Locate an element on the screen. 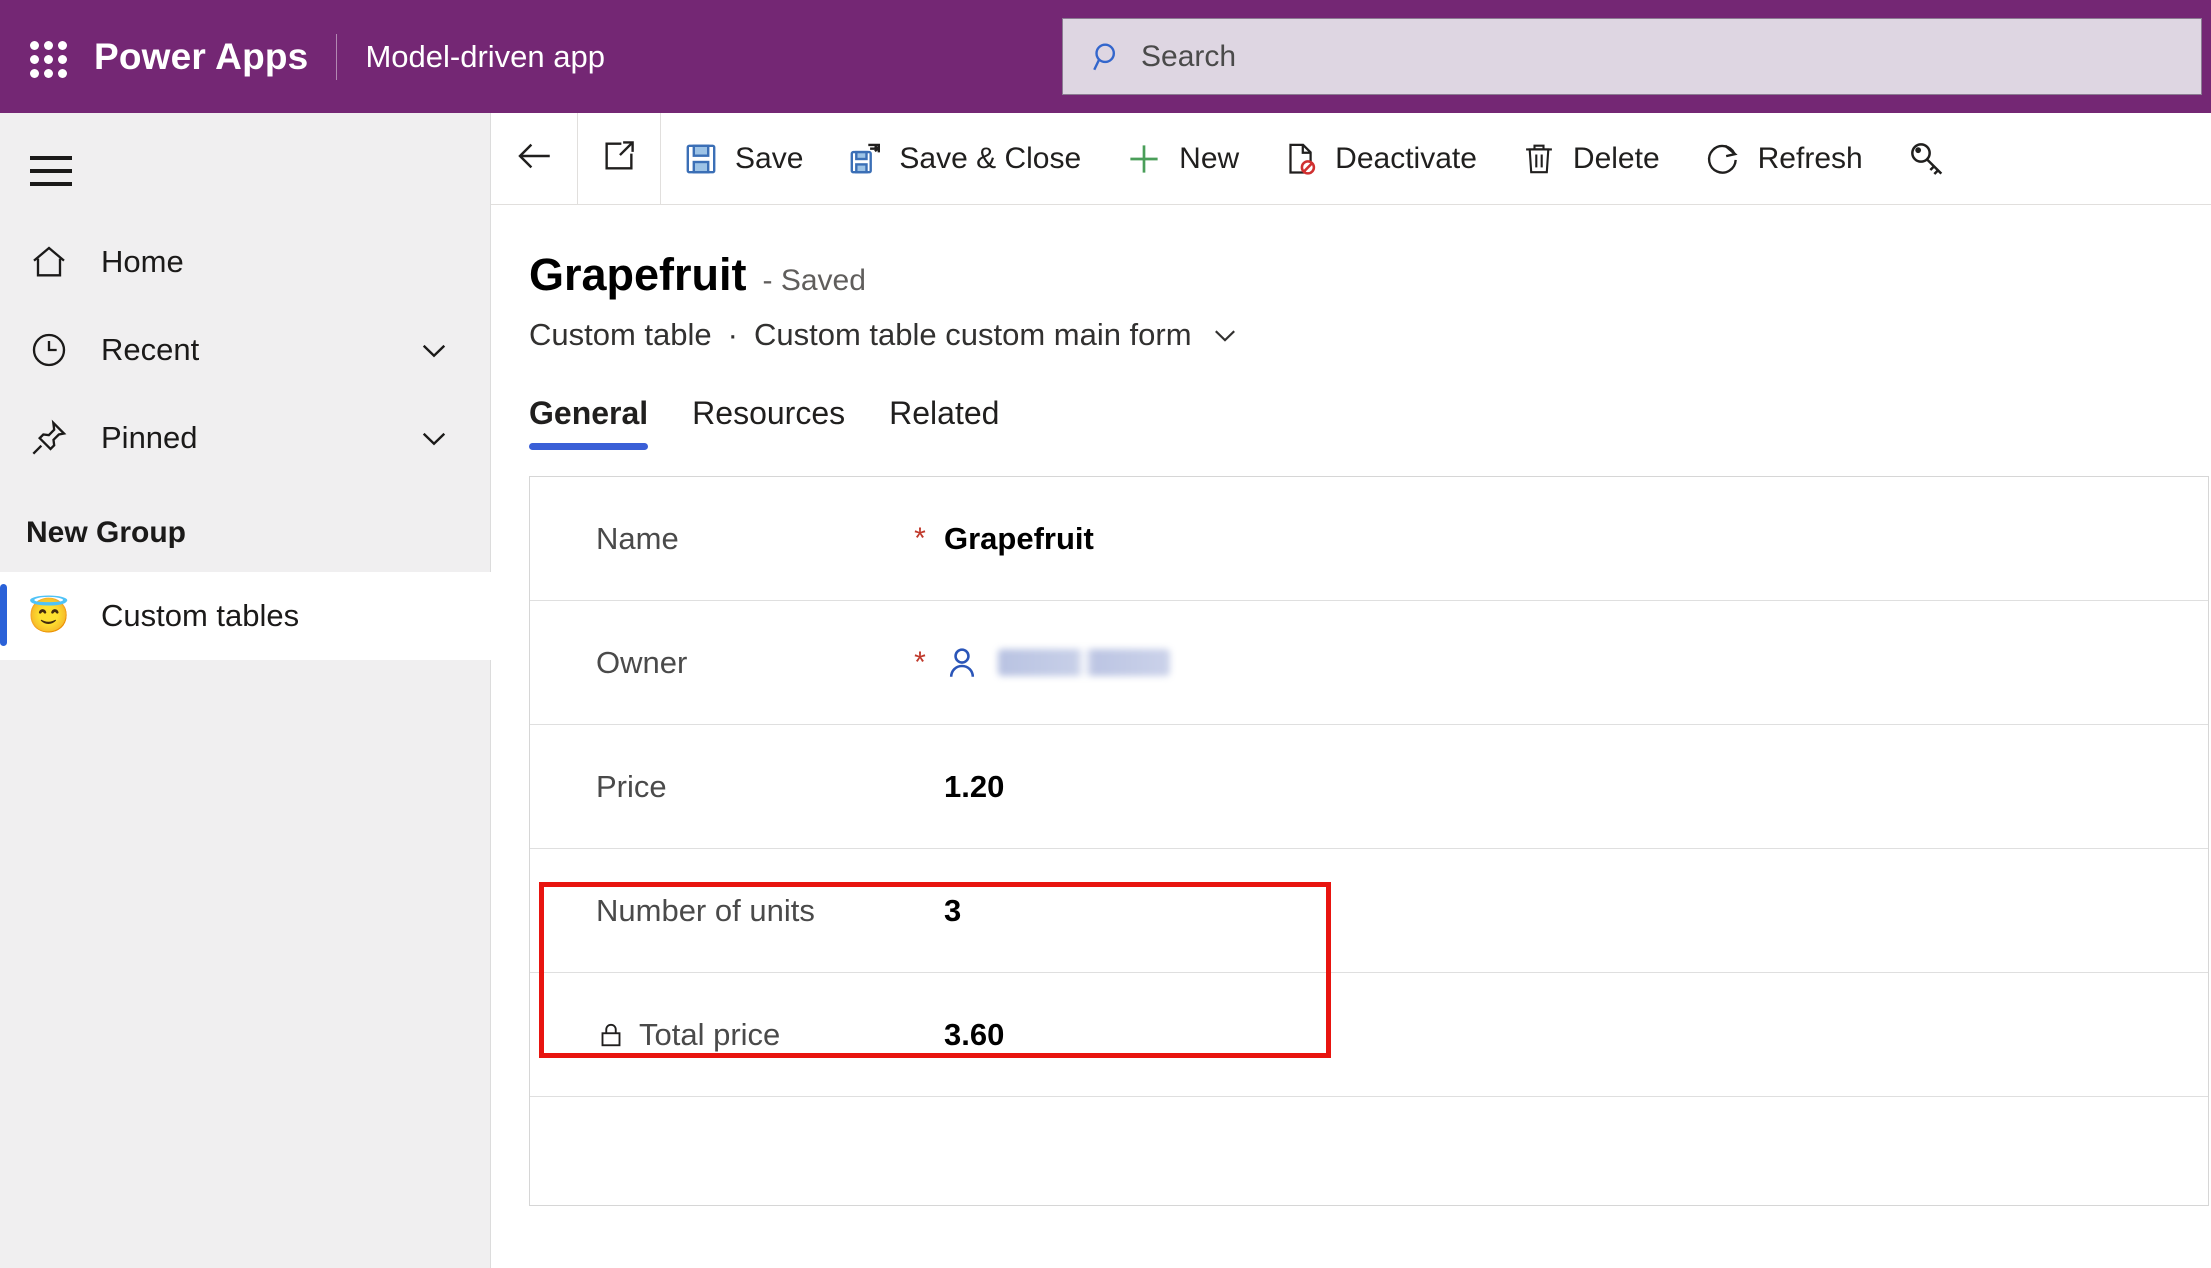 The image size is (2211, 1268). clock-icon is located at coordinates (49, 350).